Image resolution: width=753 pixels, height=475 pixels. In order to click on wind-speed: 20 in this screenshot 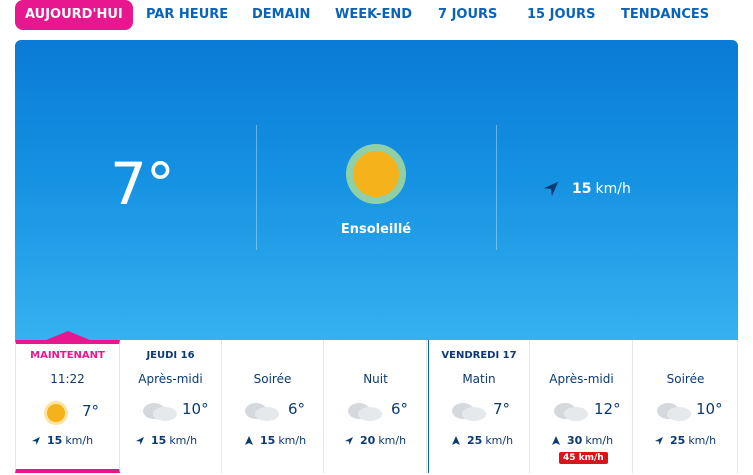, I will do `click(368, 440)`.